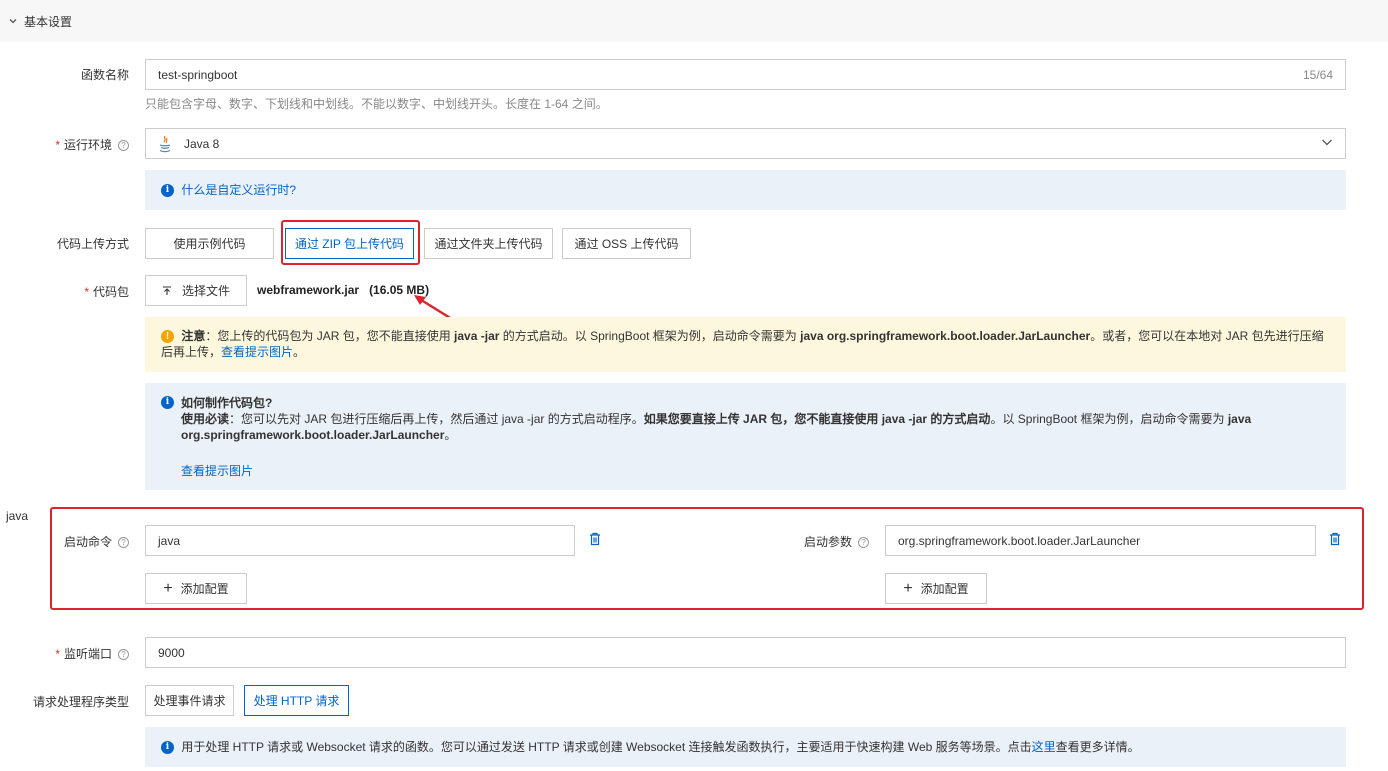  What do you see at coordinates (296, 700) in the screenshot?
I see `http-handler-button: 处理 HTTP 请求` at bounding box center [296, 700].